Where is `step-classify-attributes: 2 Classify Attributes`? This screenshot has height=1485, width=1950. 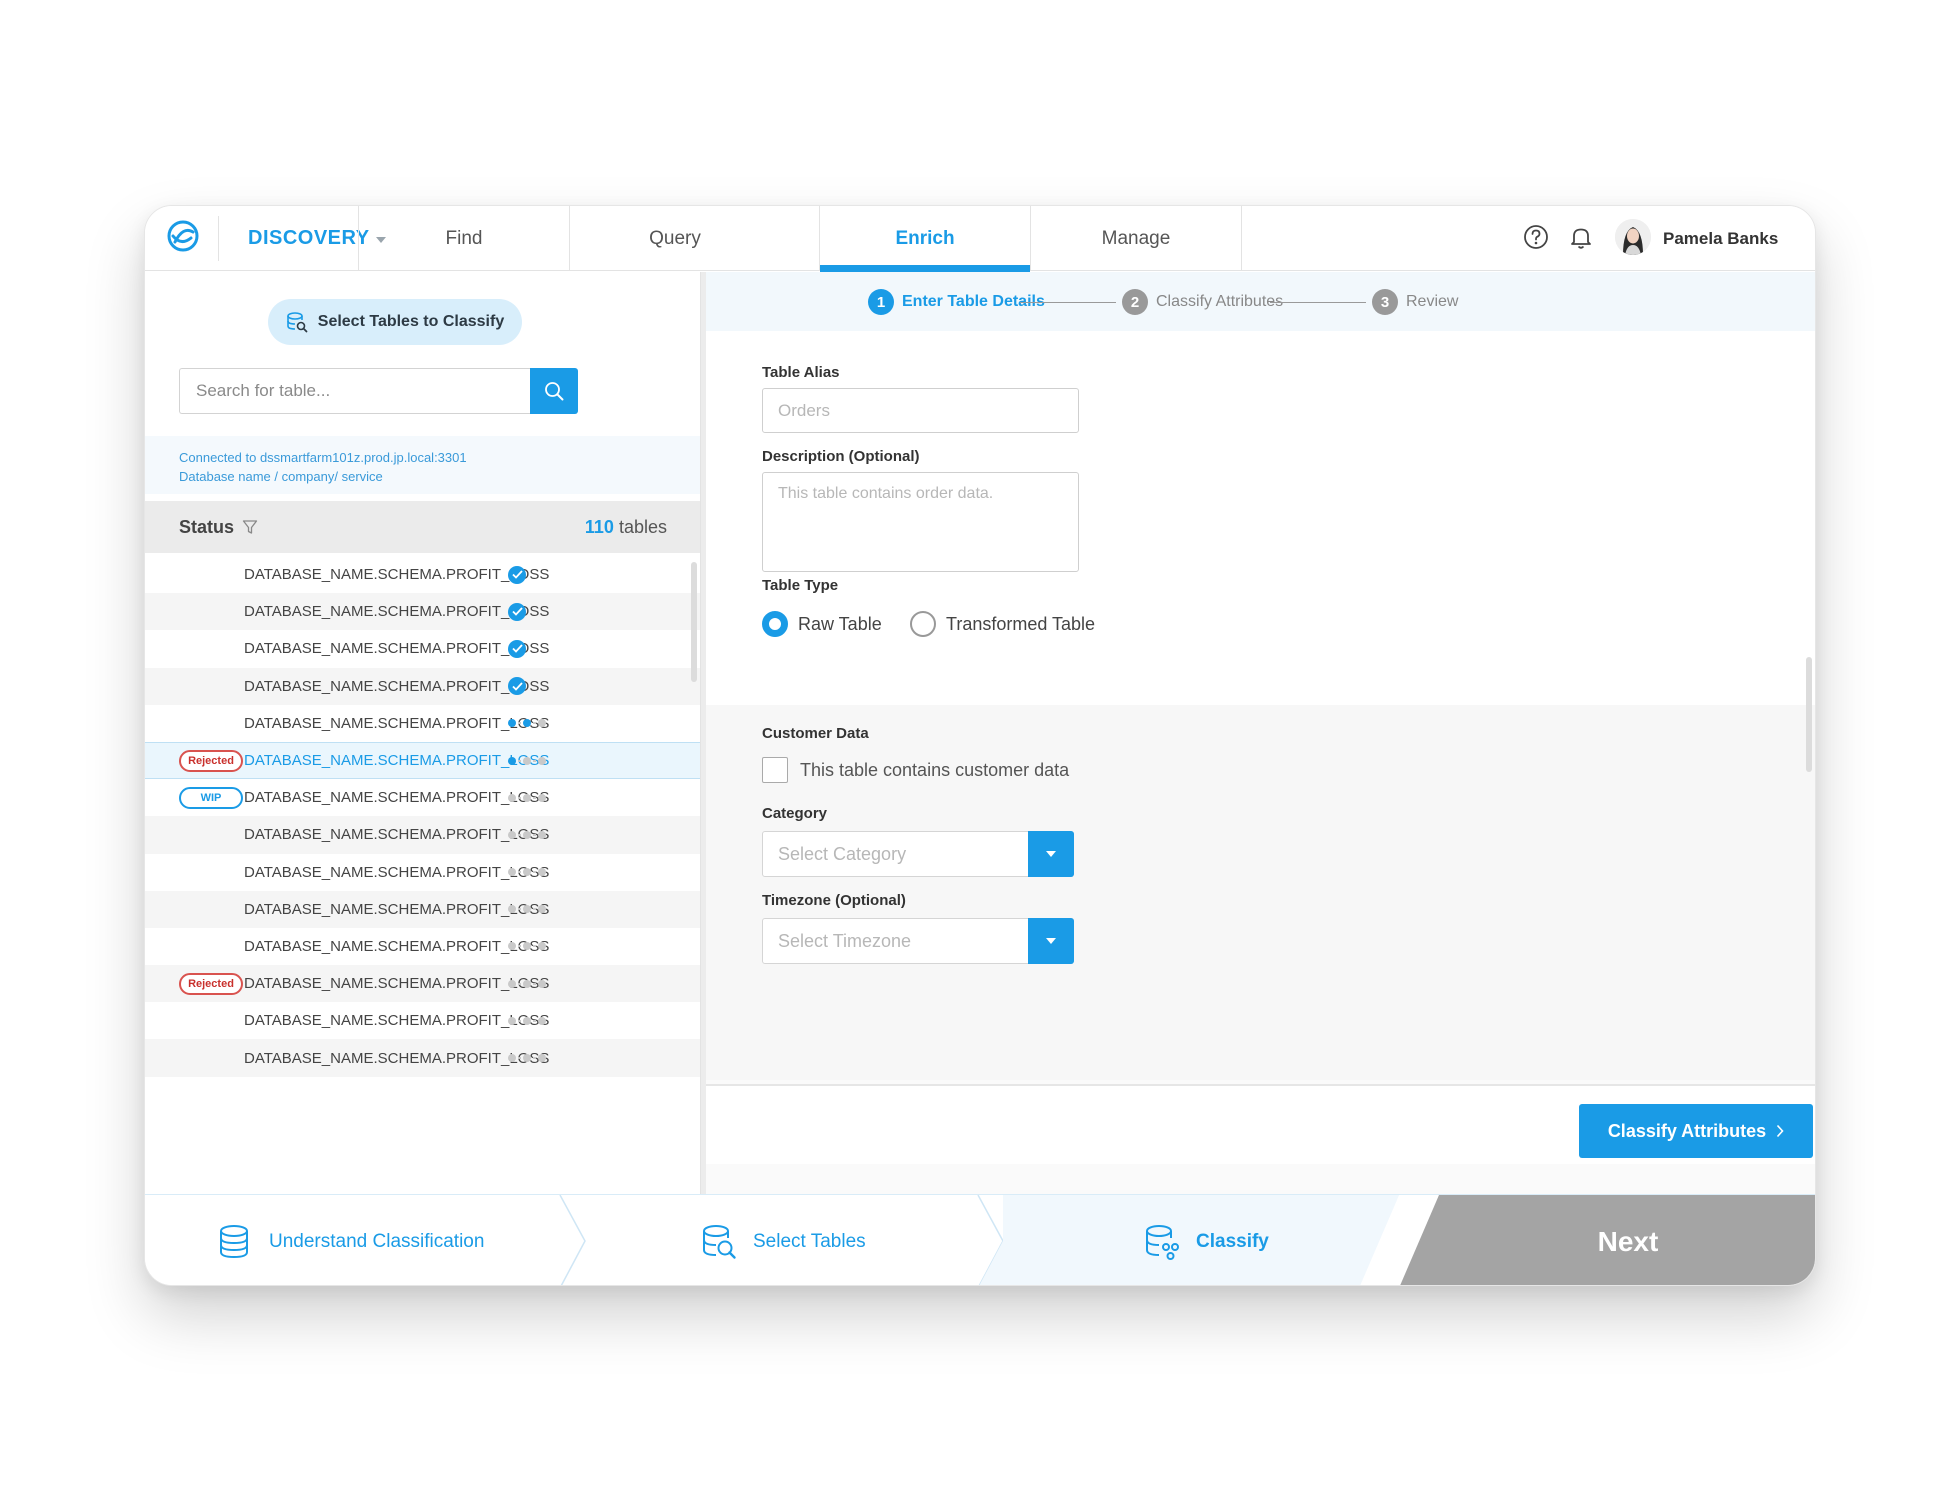 step-classify-attributes: 2 Classify Attributes is located at coordinates (1202, 302).